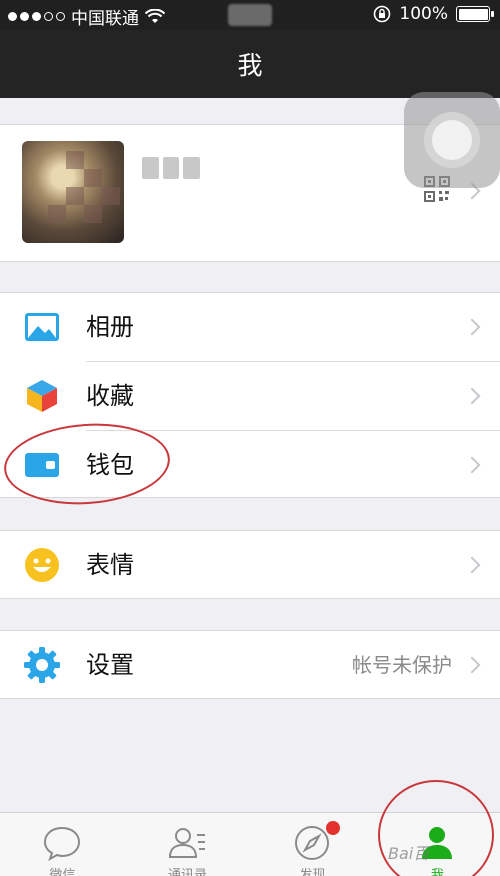 The width and height of the screenshot is (500, 876). What do you see at coordinates (250, 327) in the screenshot?
I see `menu-item-album: 相册` at bounding box center [250, 327].